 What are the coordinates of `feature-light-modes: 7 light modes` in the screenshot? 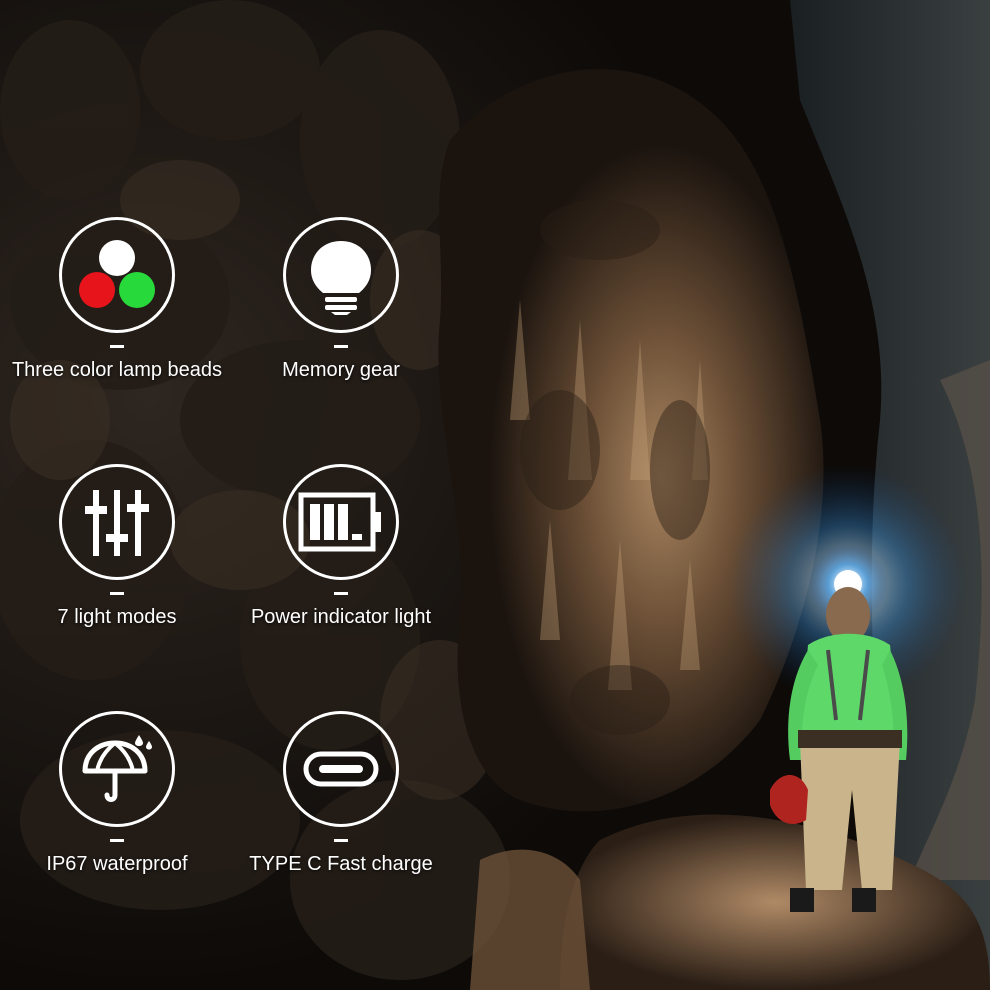 It's located at (118, 546).